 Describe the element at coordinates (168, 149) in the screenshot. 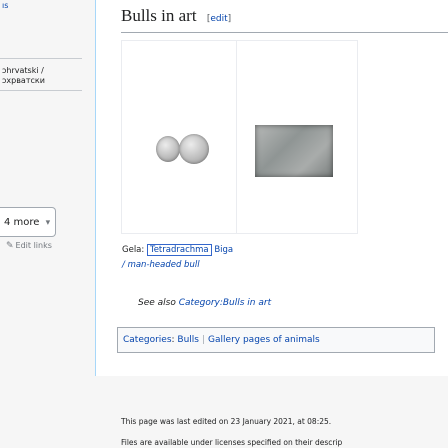

I see `coin-image-obverse` at that location.